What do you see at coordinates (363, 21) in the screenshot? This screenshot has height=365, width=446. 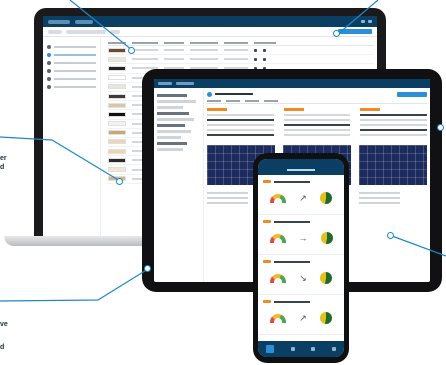 I see `notification-icon` at bounding box center [363, 21].